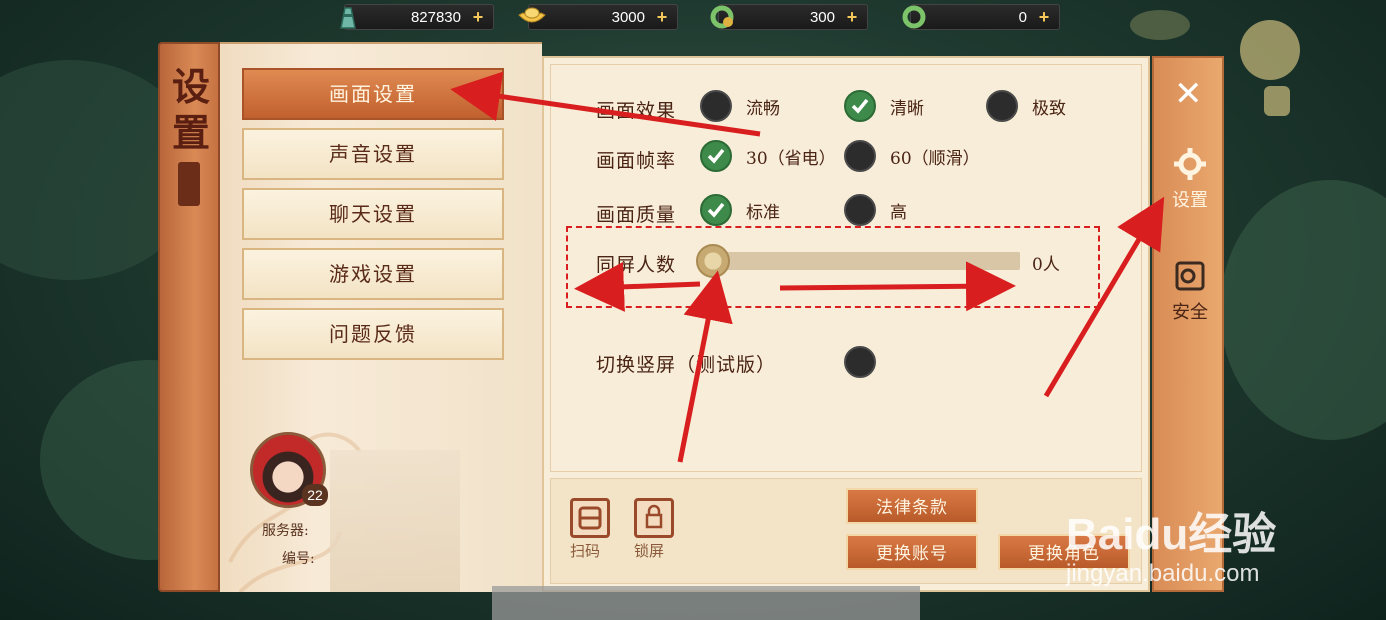 This screenshot has width=1386, height=620. Describe the element at coordinates (884, 106) in the screenshot. I see `effects-option-clear: 清晰` at that location.